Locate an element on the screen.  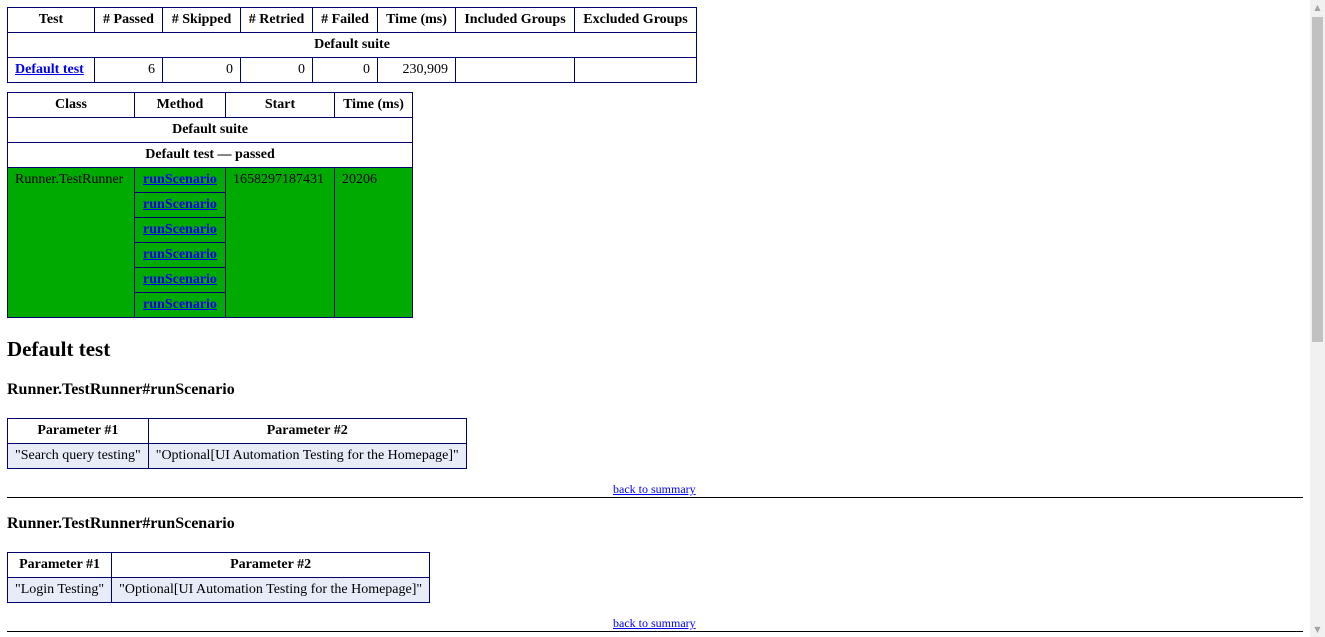
triangle-down-icon: ▼ is located at coordinates (1317, 629).